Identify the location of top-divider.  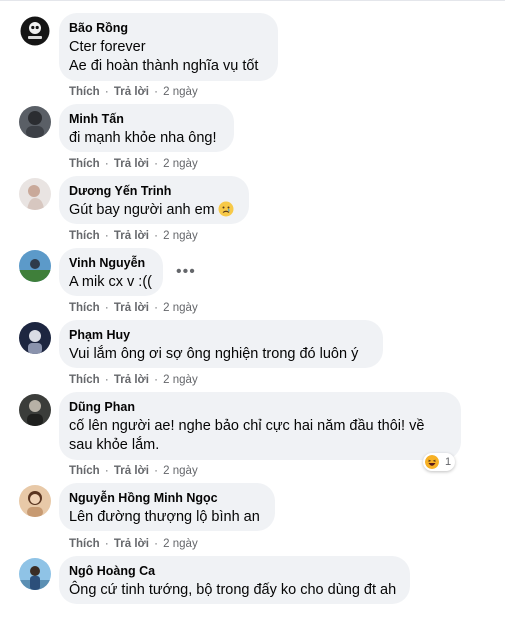
(252, 0).